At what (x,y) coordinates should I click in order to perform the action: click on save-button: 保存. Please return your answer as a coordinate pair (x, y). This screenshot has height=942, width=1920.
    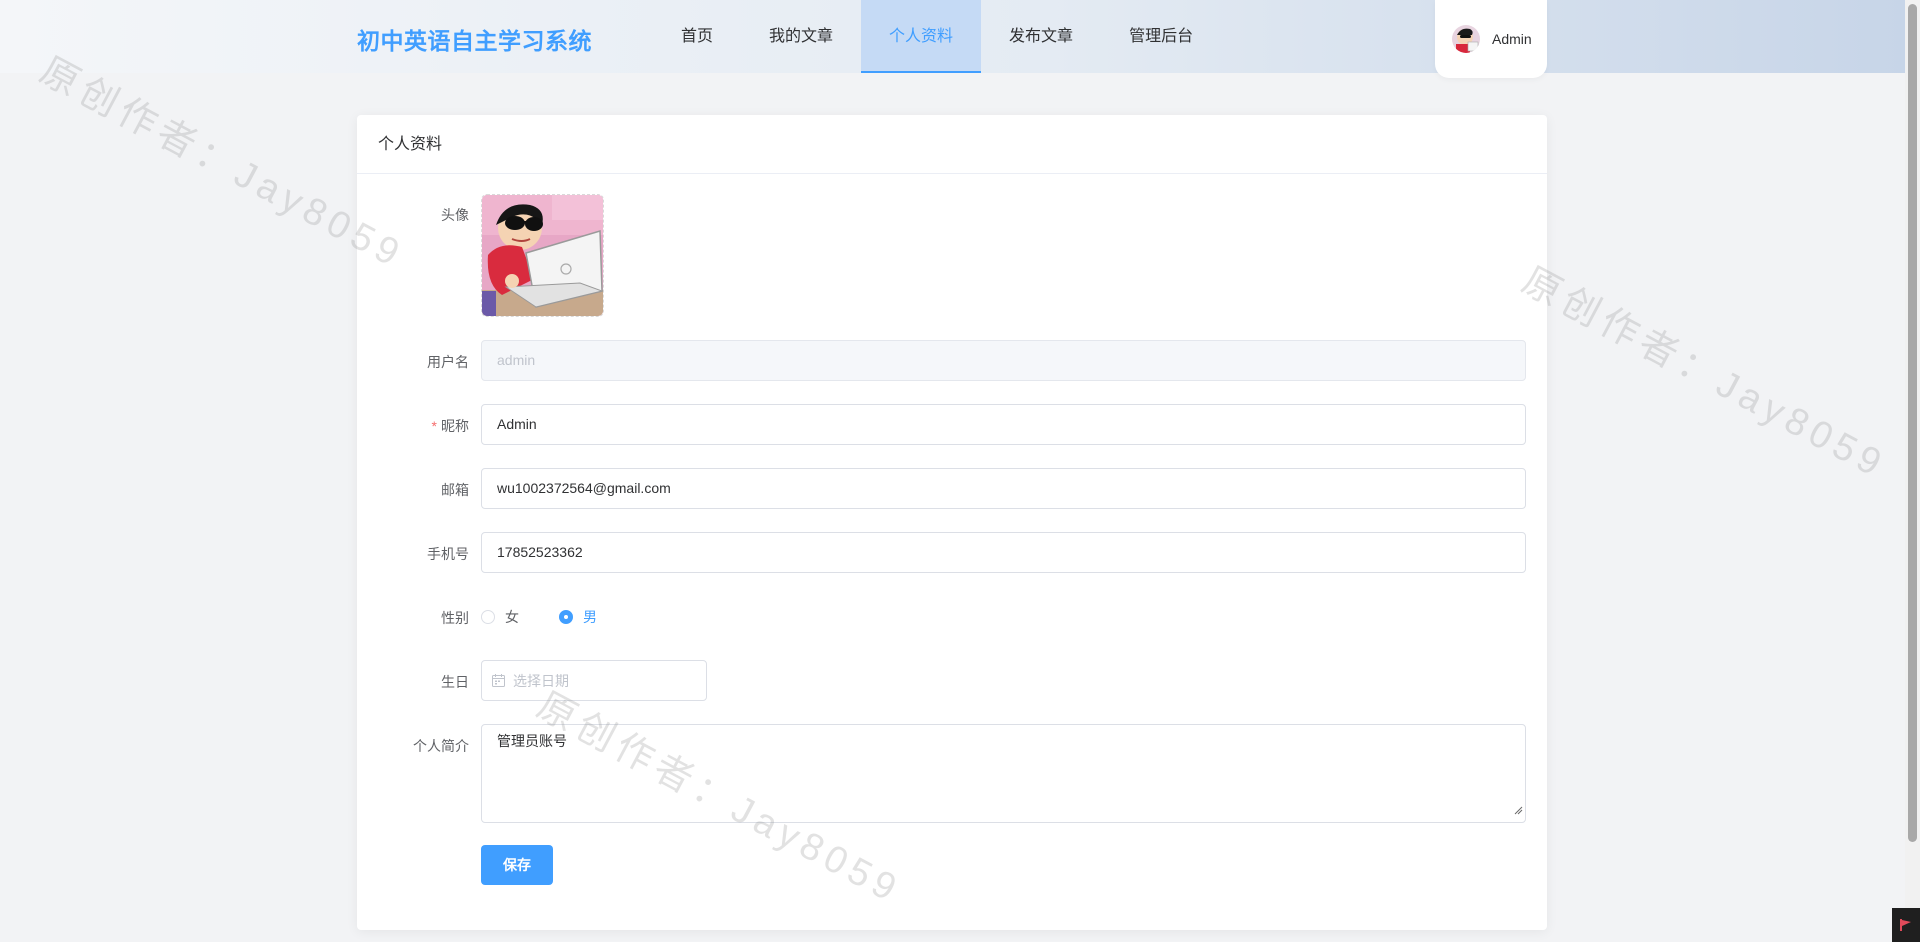
    Looking at the image, I should click on (517, 865).